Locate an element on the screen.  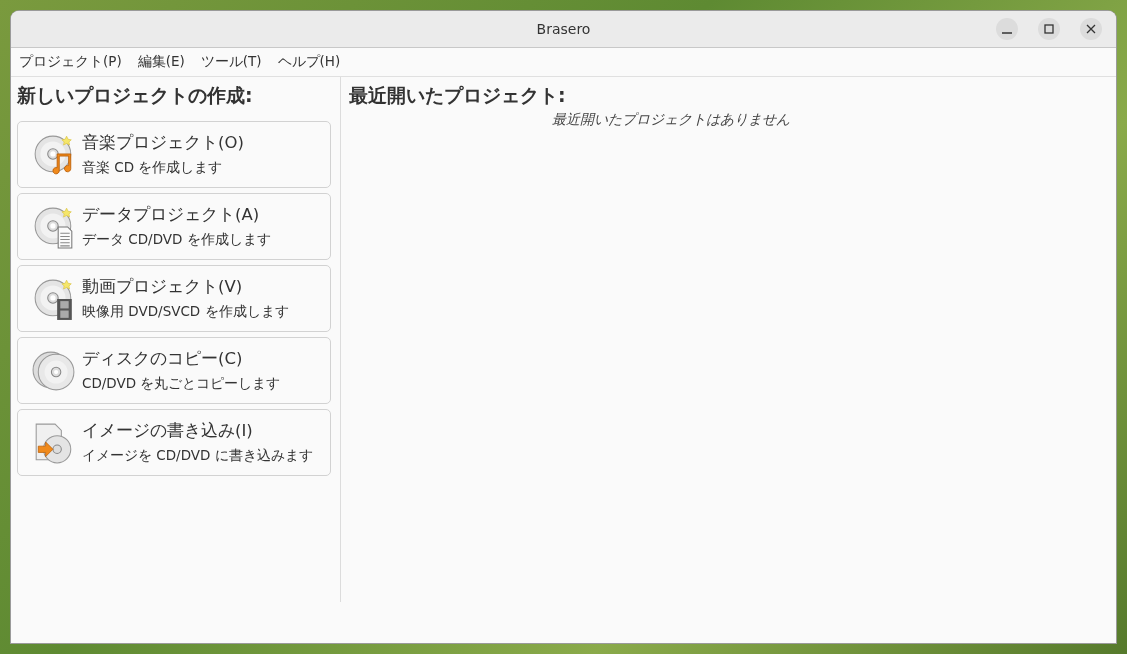
empty-message: 最近開いたプロジェクトはありません is located at coordinates (670, 120).